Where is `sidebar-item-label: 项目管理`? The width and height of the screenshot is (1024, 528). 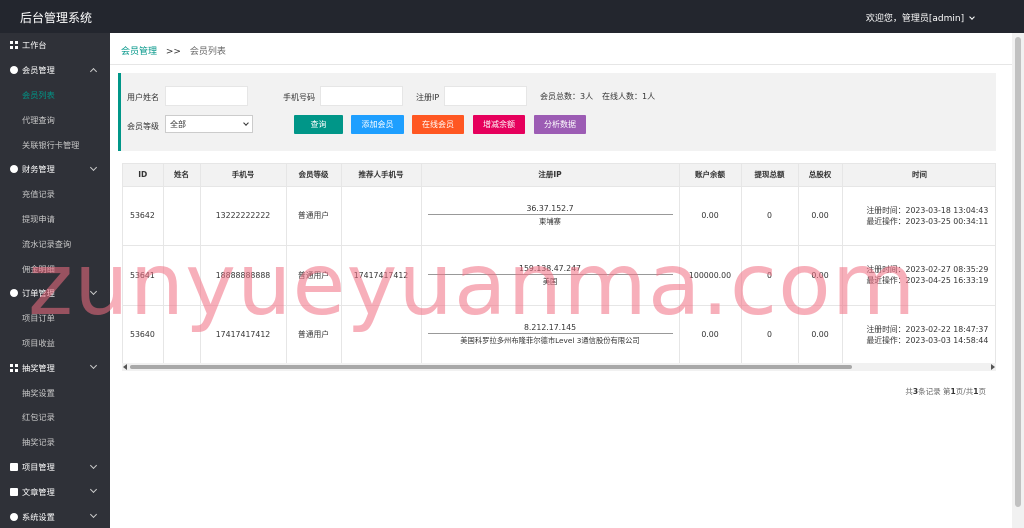 sidebar-item-label: 项目管理 is located at coordinates (38, 466).